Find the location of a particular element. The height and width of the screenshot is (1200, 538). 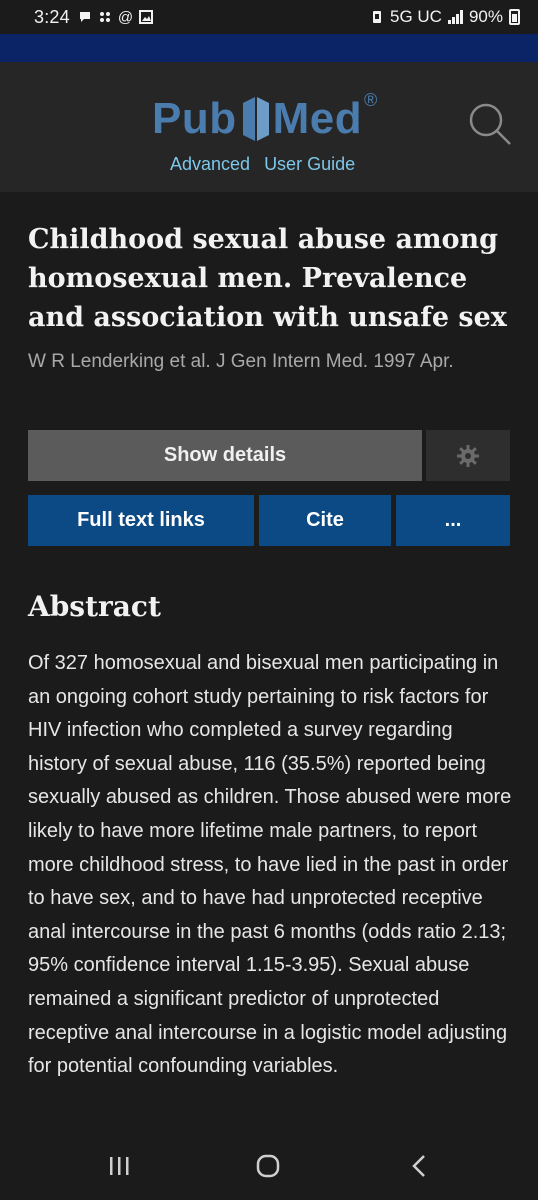

network-label: 5G UC is located at coordinates (416, 16).